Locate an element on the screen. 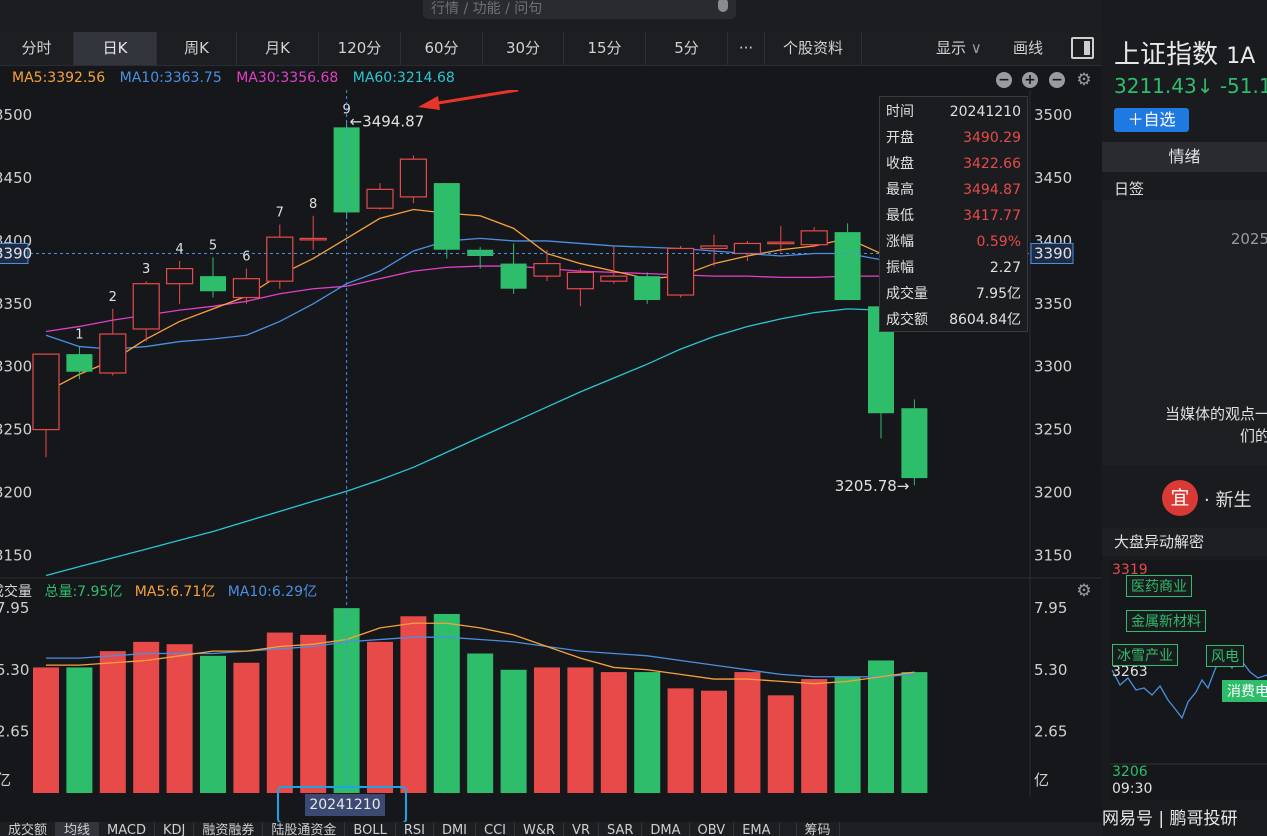 The height and width of the screenshot is (836, 1267). price-tick-right: 3450 is located at coordinates (1053, 178).